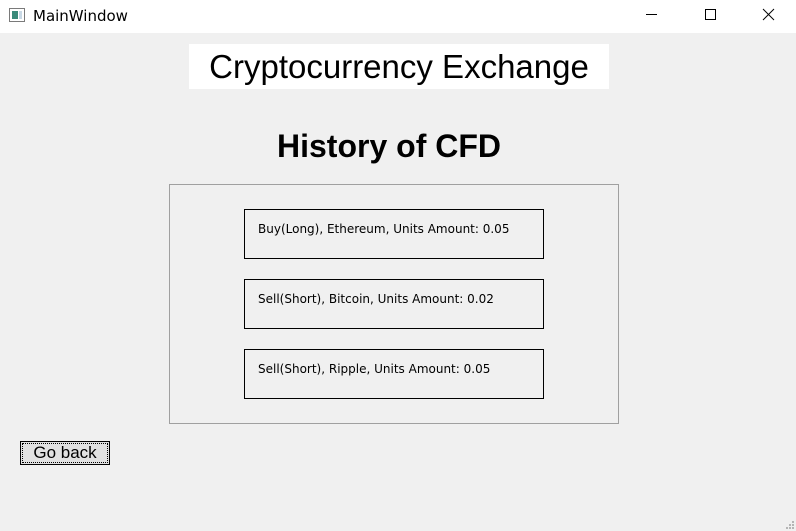  Describe the element at coordinates (376, 299) in the screenshot. I see `history-item-label: Sell(Short), Bitcoin, Units Amount: 0.02` at that location.